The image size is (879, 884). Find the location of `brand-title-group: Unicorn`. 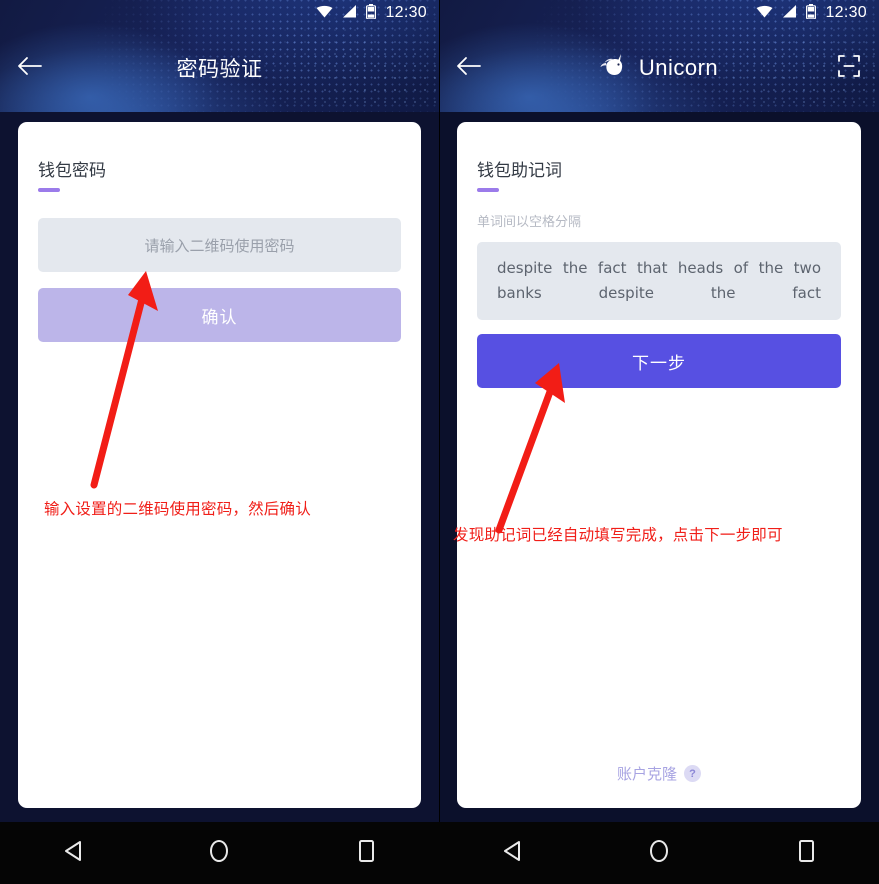

brand-title-group: Unicorn is located at coordinates (659, 68).